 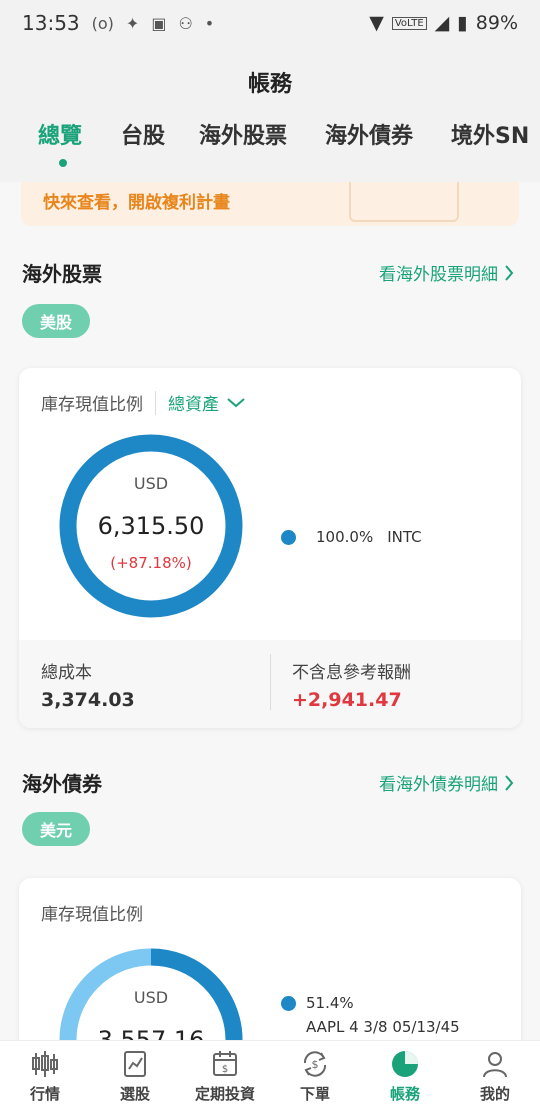 What do you see at coordinates (151, 1033) in the screenshot?
I see `donut-total-value: 3,557.16` at bounding box center [151, 1033].